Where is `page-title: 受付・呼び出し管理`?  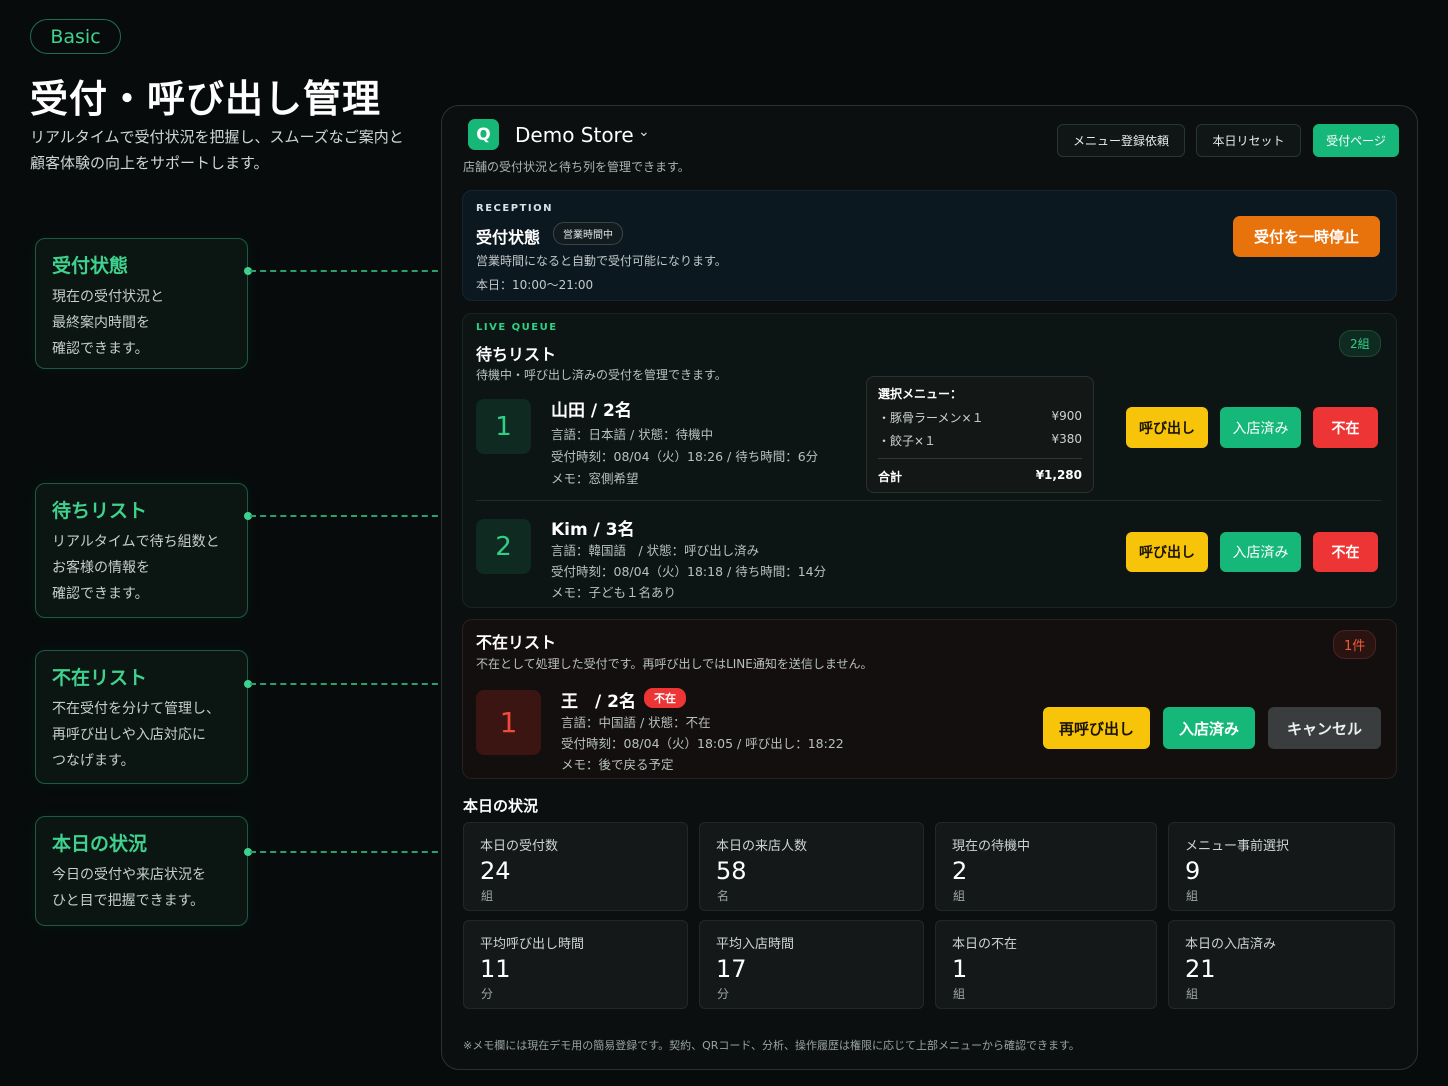 page-title: 受付・呼び出し管理 is located at coordinates (206, 99).